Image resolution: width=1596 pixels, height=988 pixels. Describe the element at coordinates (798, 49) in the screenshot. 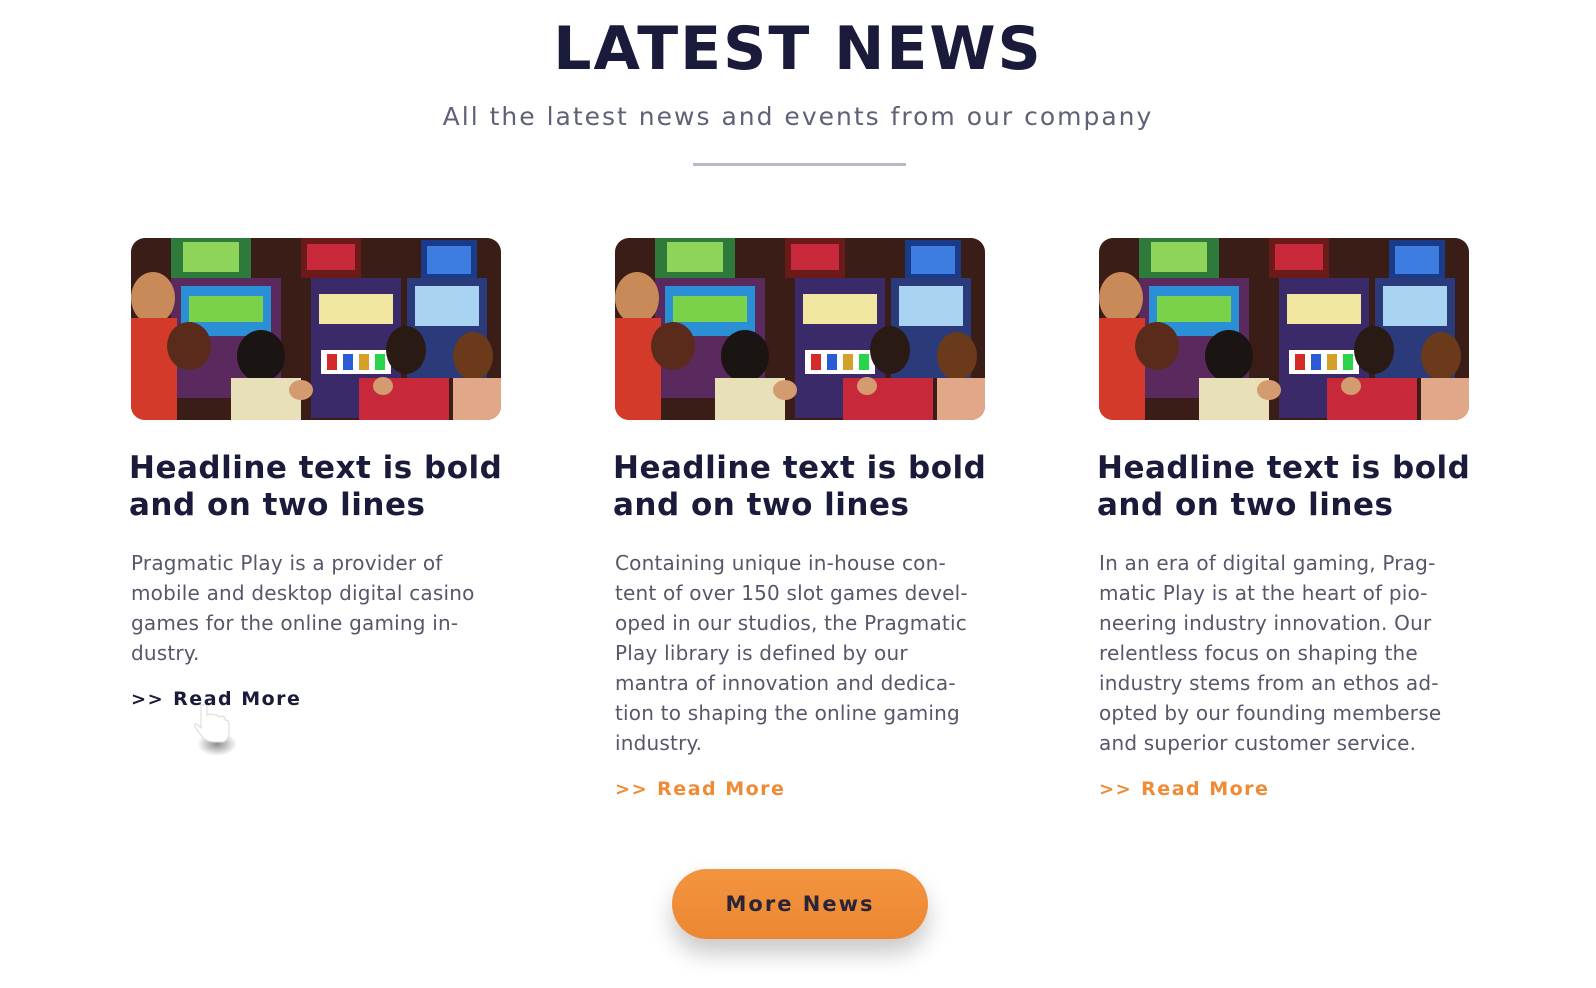

I see `section-title: LATEST NEWS` at that location.